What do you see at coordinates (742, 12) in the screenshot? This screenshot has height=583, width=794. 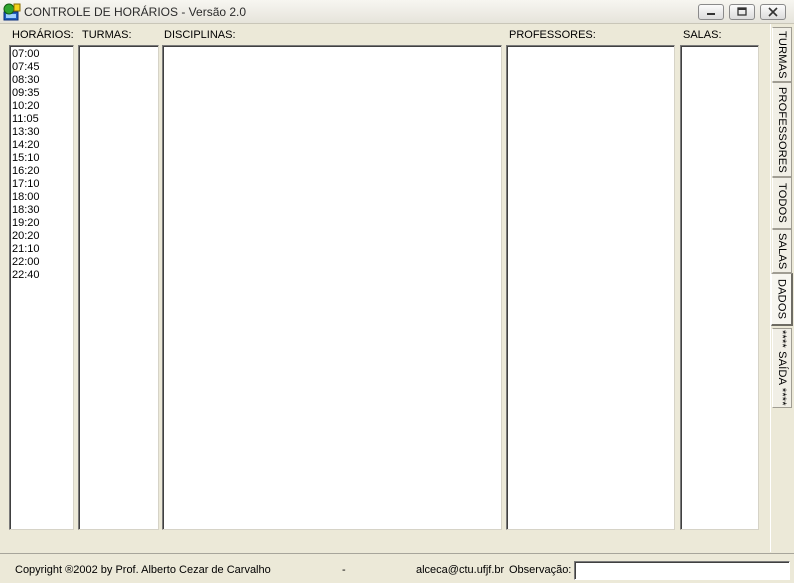 I see `restore-button` at bounding box center [742, 12].